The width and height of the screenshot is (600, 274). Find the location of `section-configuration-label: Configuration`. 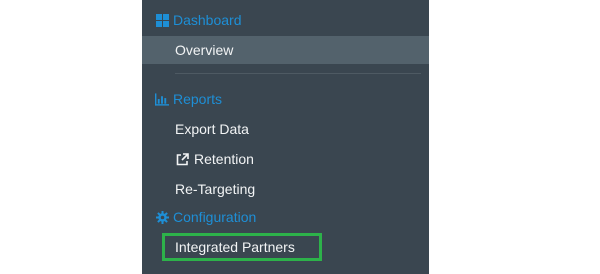

section-configuration-label: Configuration is located at coordinates (215, 217).